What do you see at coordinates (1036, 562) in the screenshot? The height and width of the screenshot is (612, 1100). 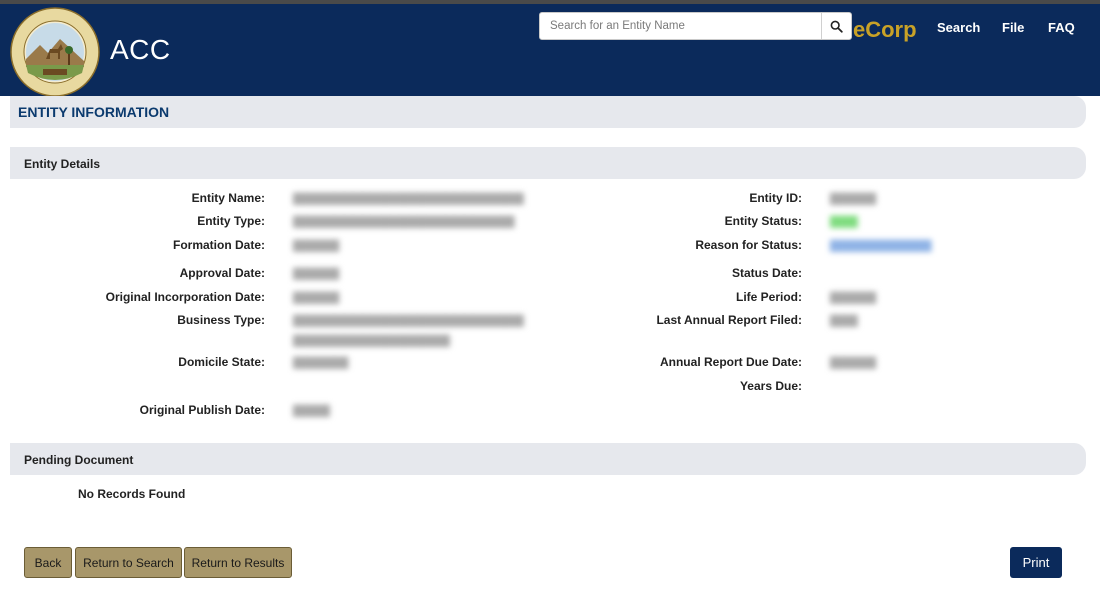 I see `print-button: Print` at bounding box center [1036, 562].